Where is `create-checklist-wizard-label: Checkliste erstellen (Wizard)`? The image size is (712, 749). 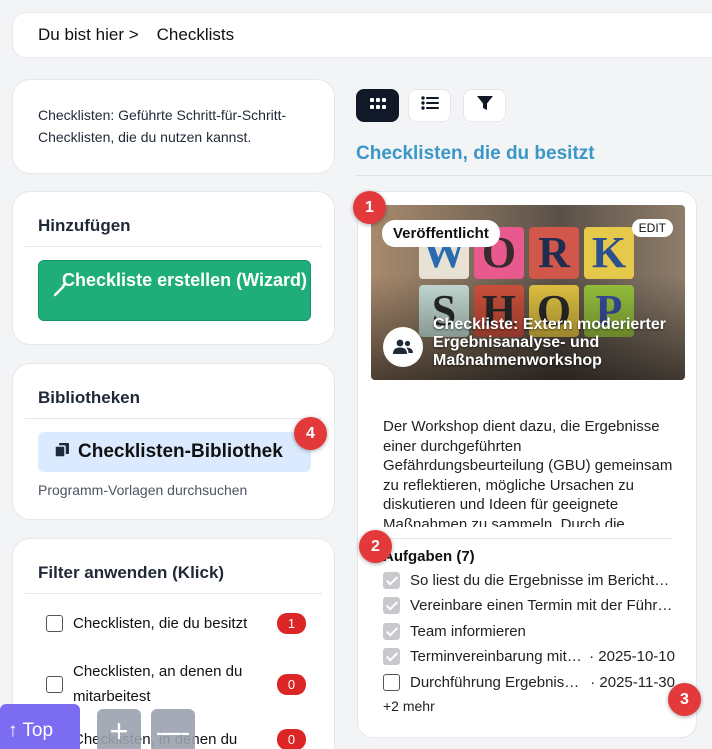
create-checklist-wizard-label: Checkliste erstellen (Wizard) is located at coordinates (184, 280).